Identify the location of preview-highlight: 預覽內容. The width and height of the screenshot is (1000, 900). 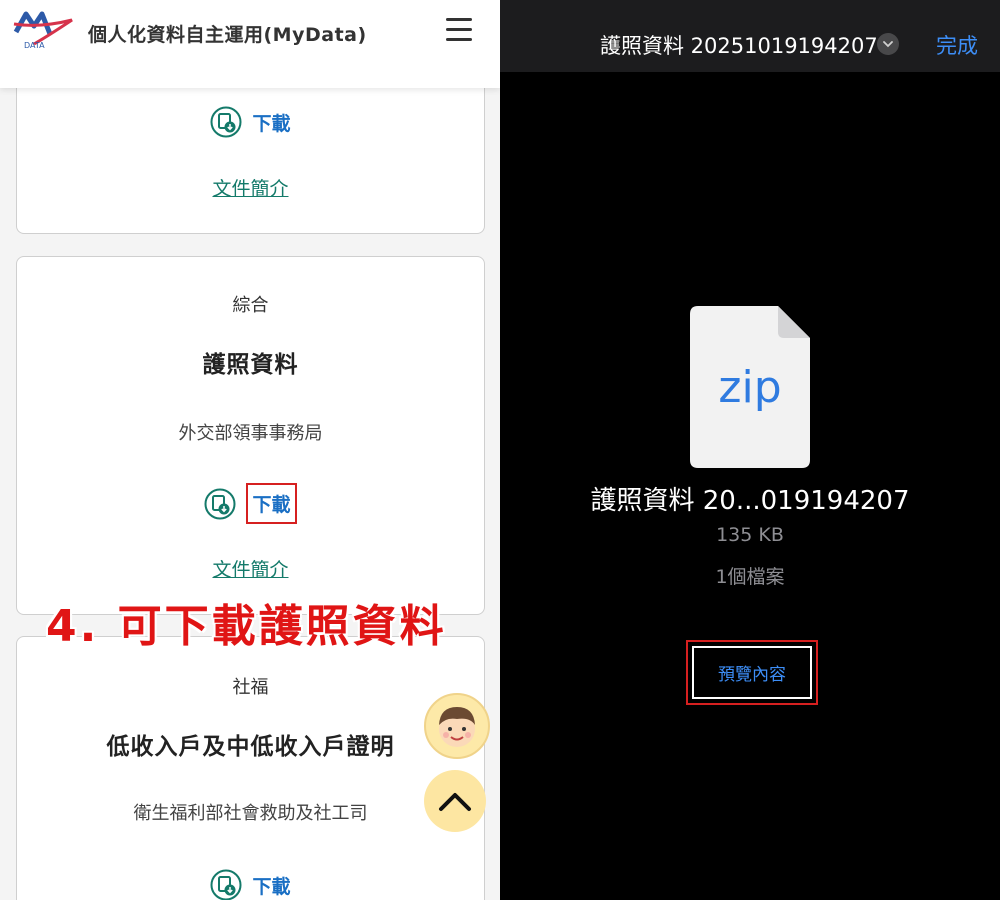
(752, 672).